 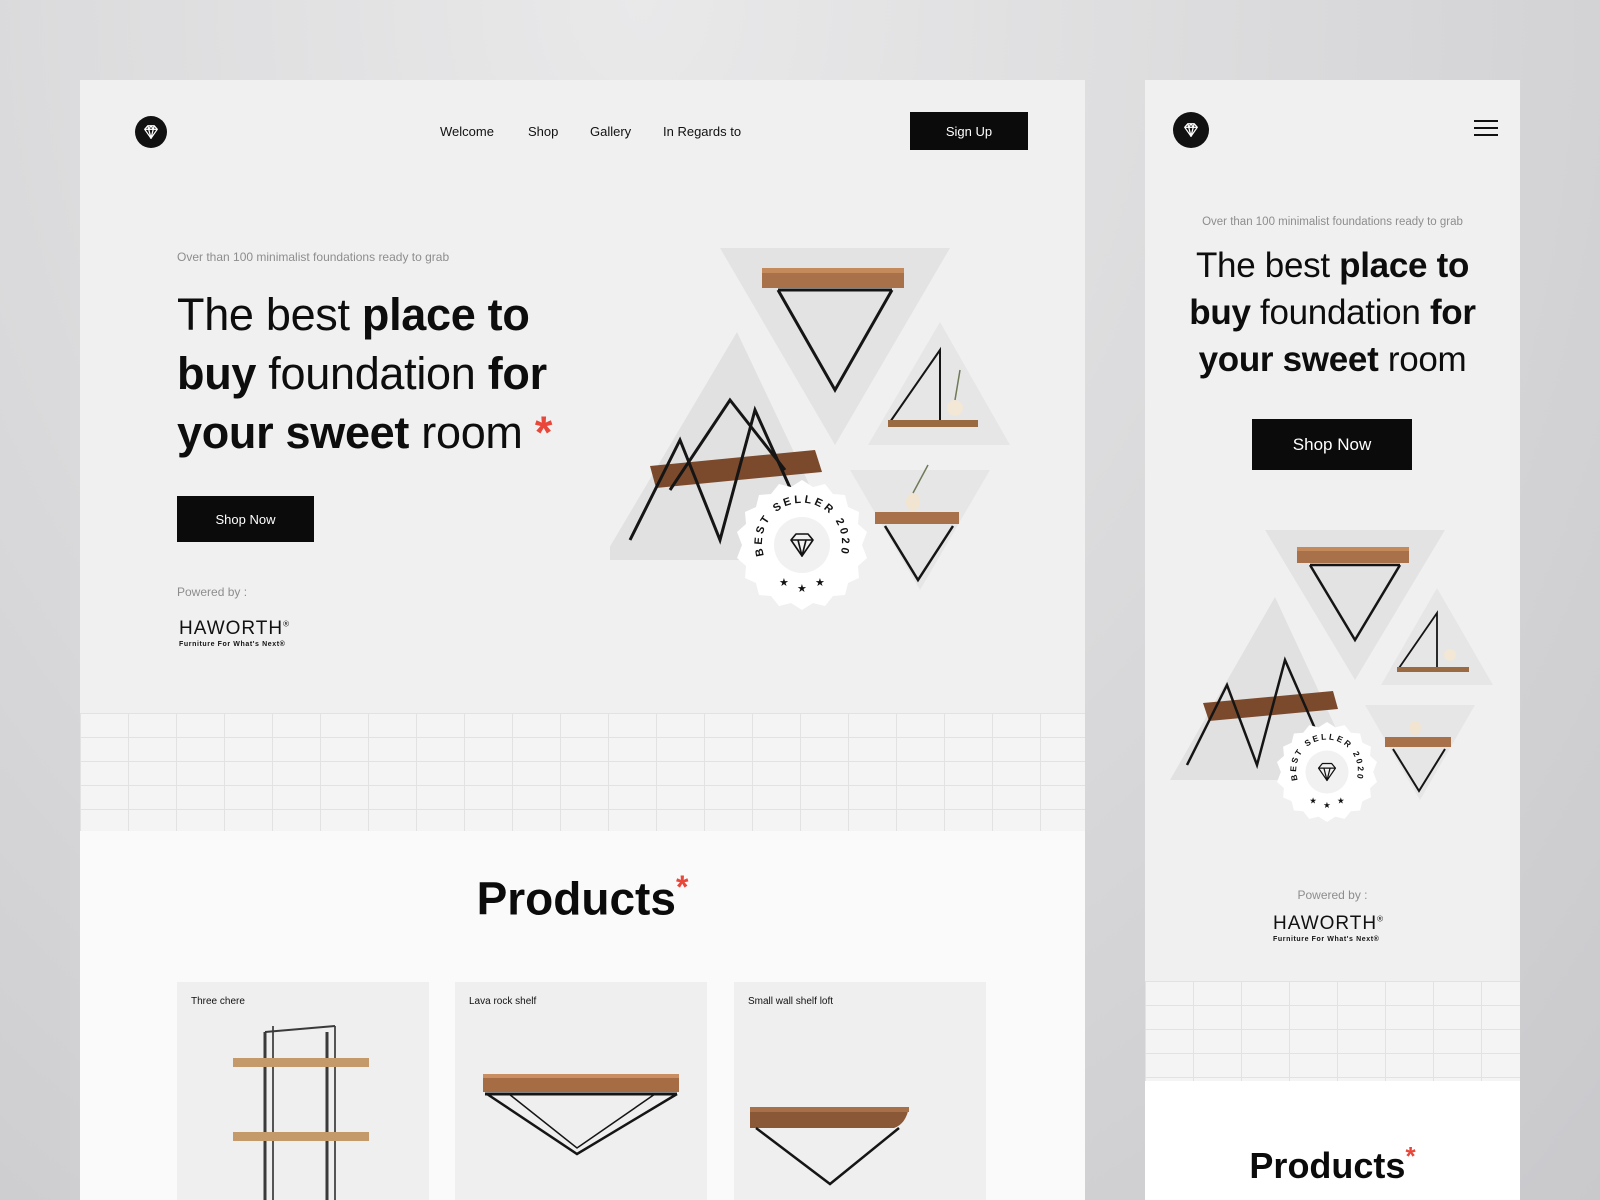 What do you see at coordinates (829, 1146) in the screenshot?
I see `product-image-small-wall-shelf-loft` at bounding box center [829, 1146].